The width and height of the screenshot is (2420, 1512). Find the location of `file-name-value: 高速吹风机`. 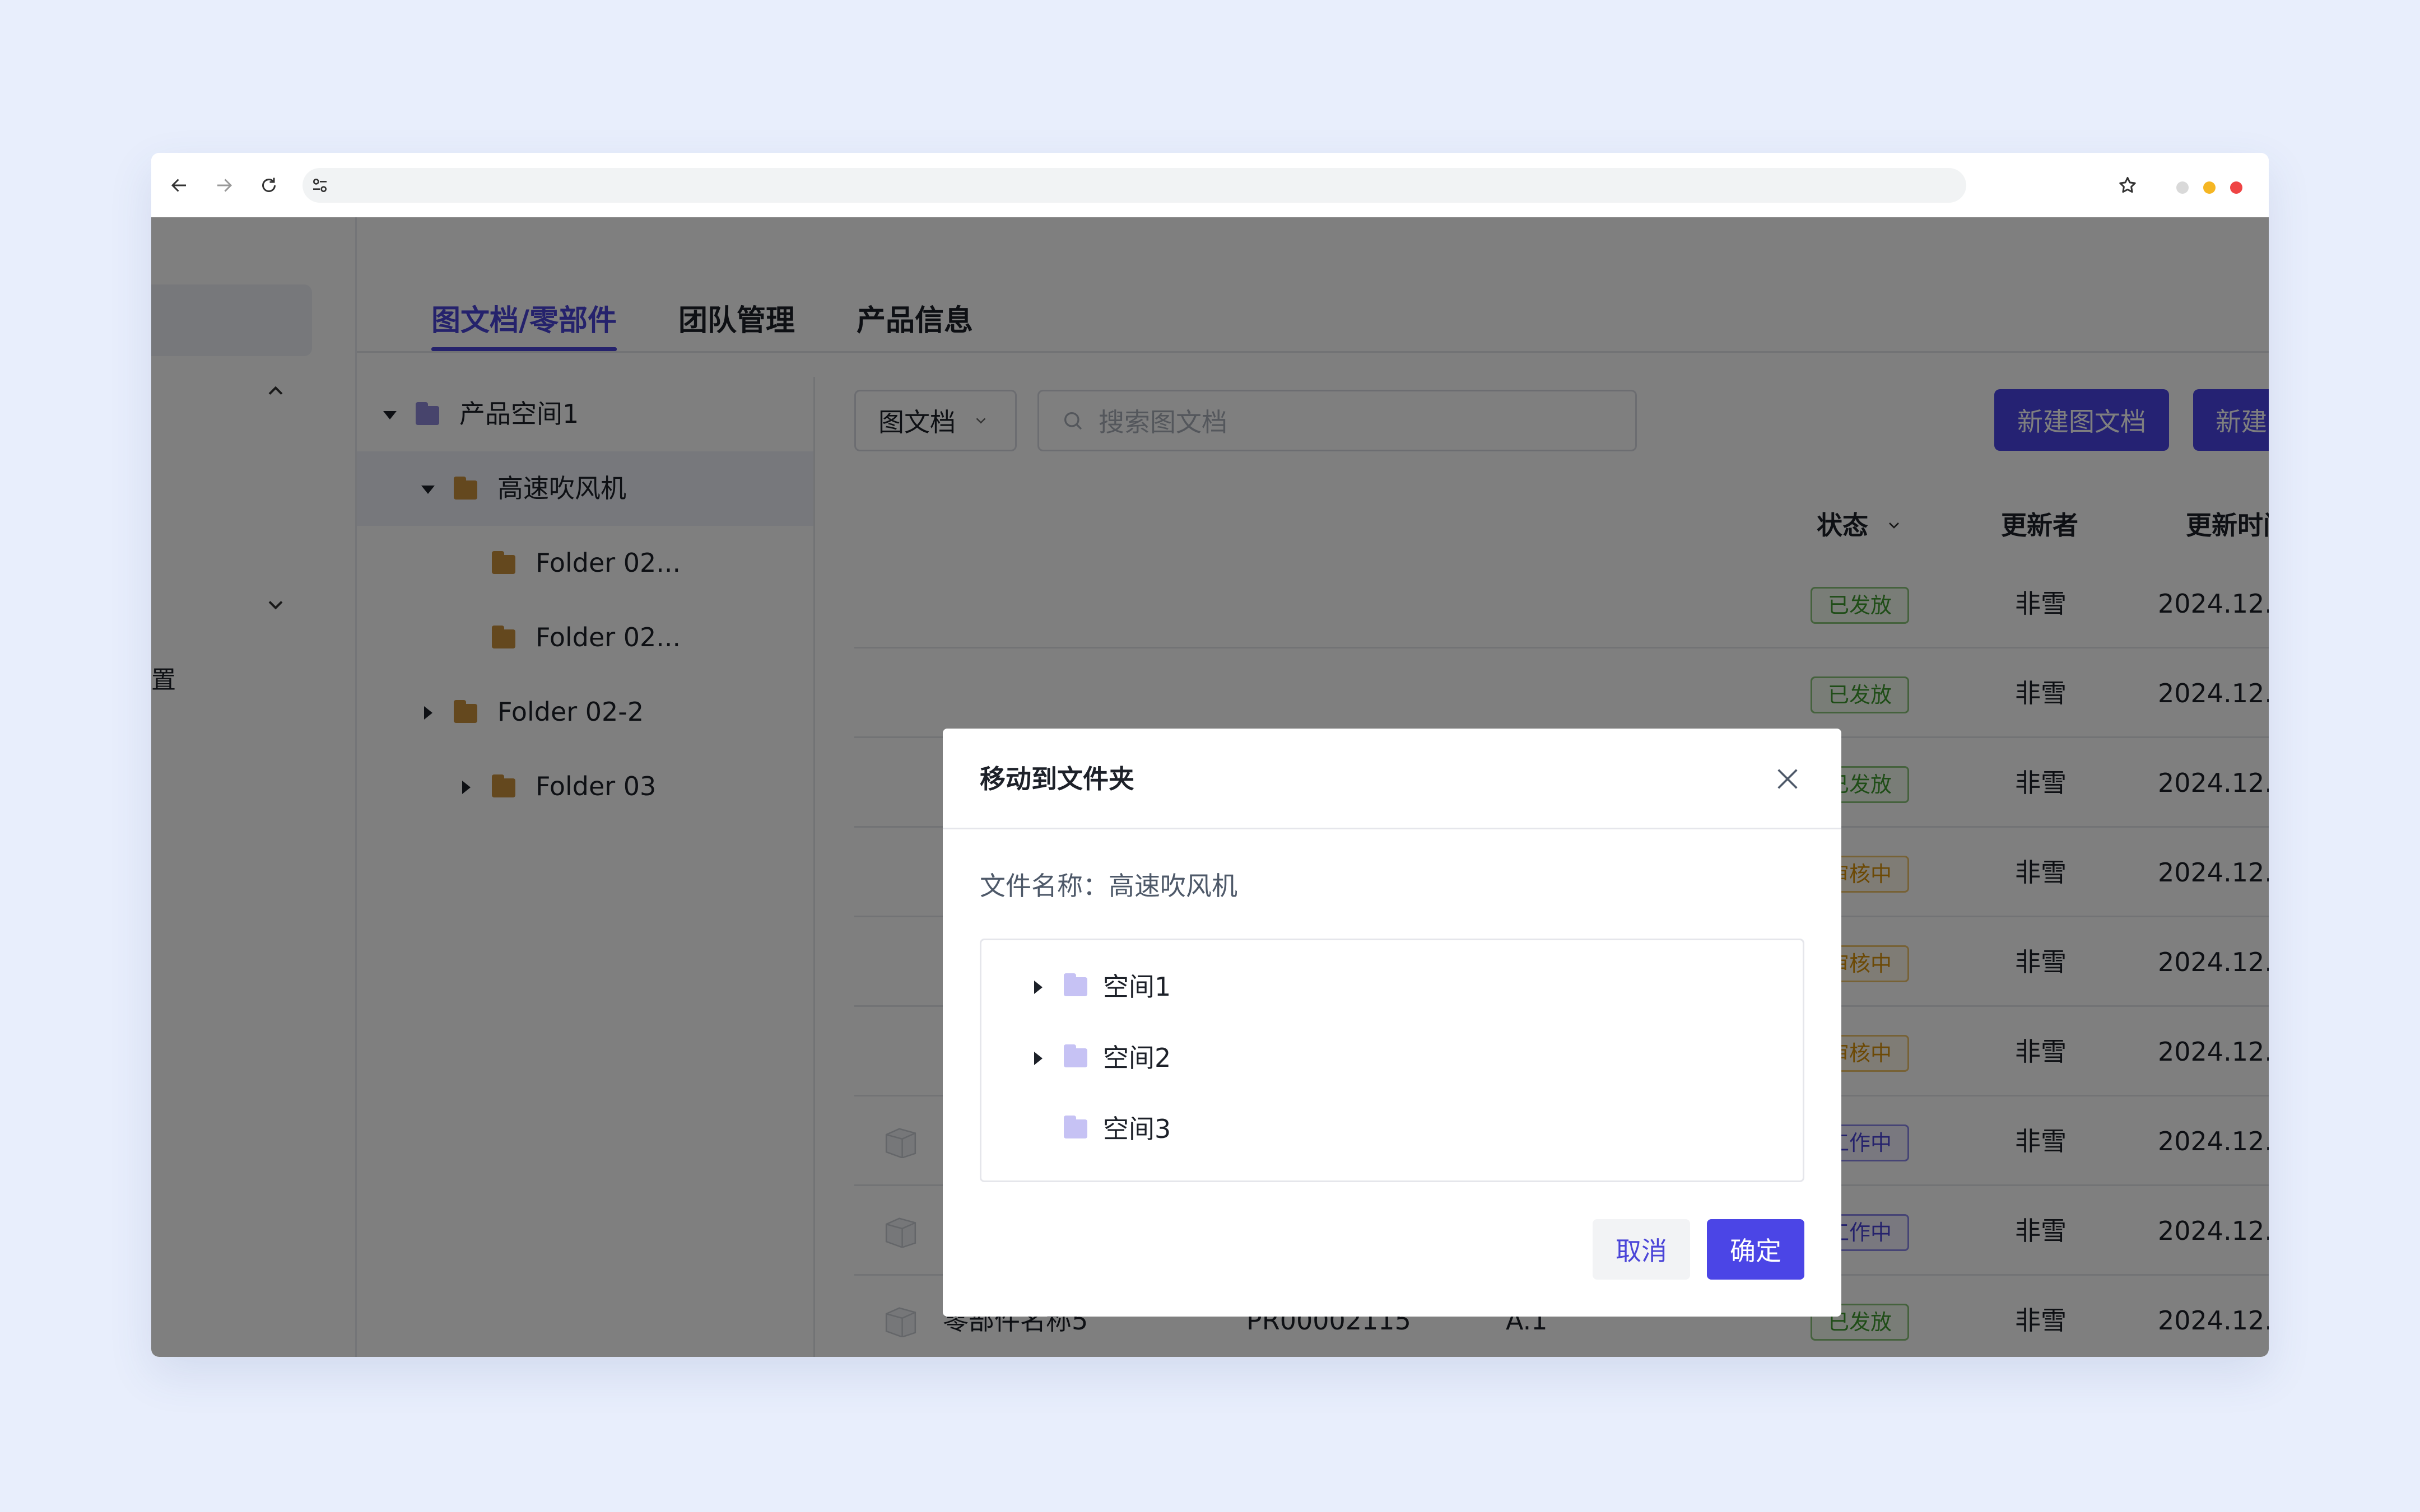

file-name-value: 高速吹风机 is located at coordinates (1173, 886).